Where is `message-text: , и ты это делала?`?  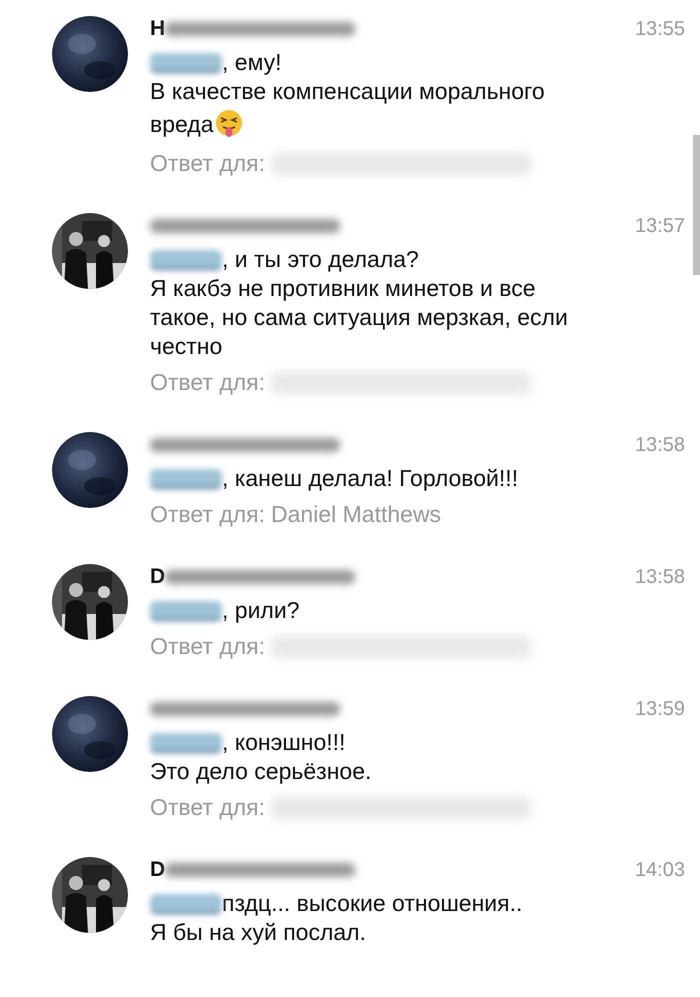
message-text: , и ты это делала? is located at coordinates (320, 259).